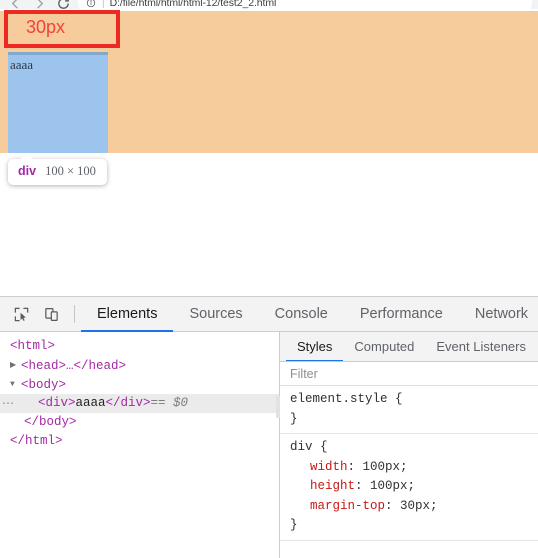 The image size is (538, 558). I want to click on css-selector-element-style: element.style {, so click(346, 399).